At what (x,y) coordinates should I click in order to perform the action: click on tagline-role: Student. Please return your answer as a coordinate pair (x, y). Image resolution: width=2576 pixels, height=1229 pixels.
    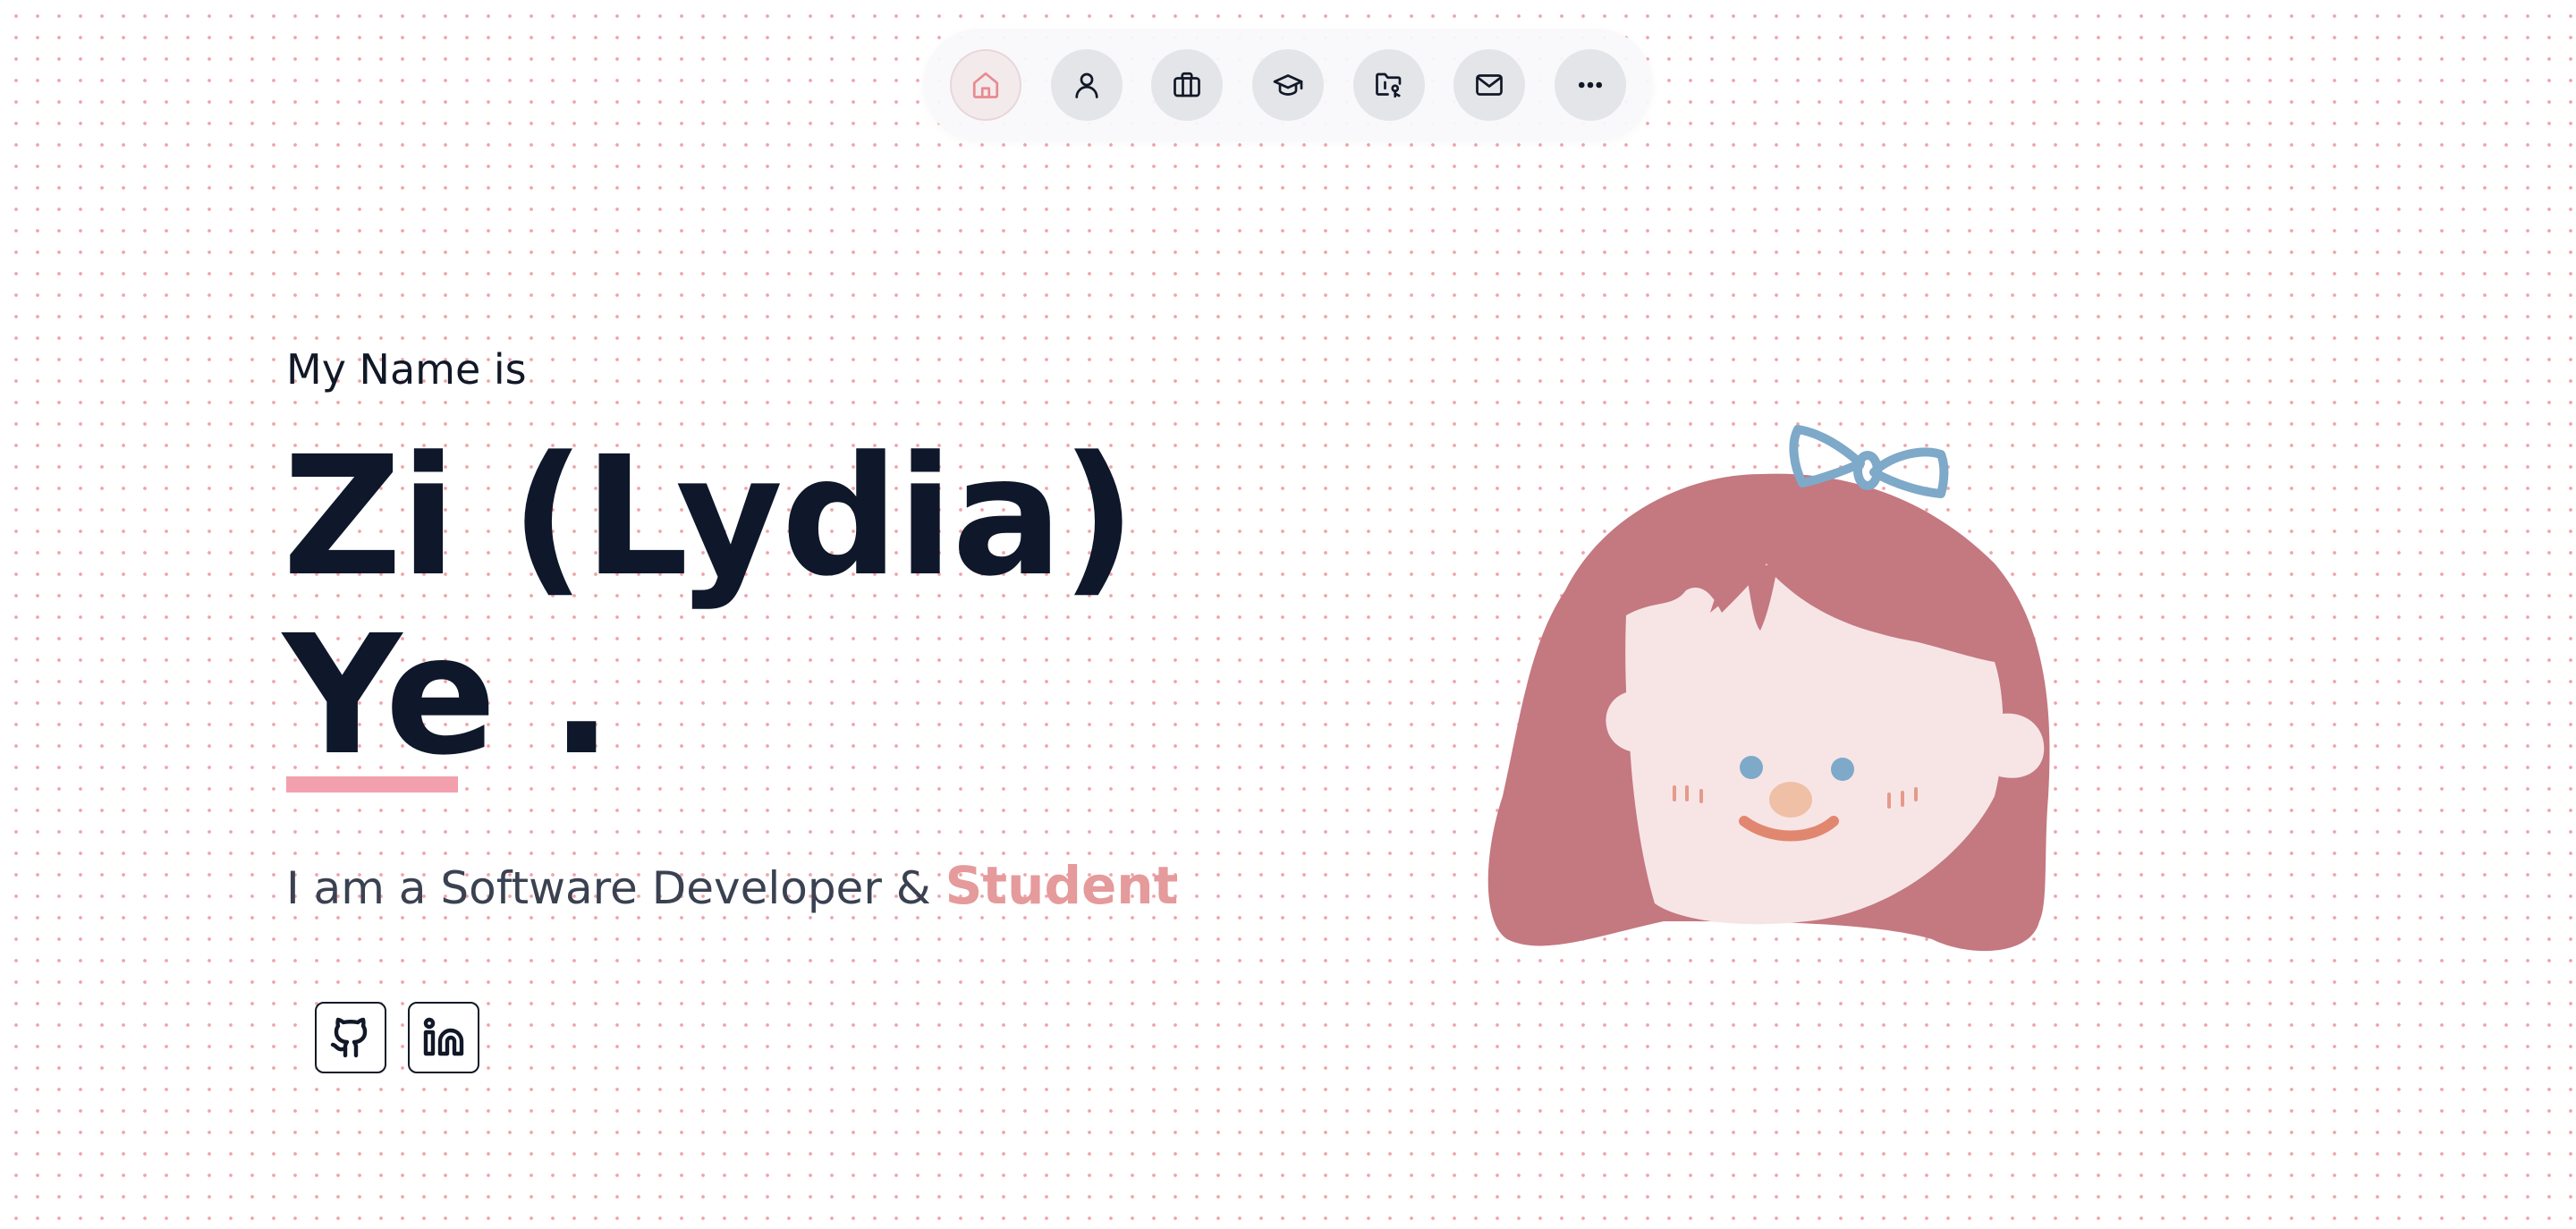
    Looking at the image, I should click on (1062, 885).